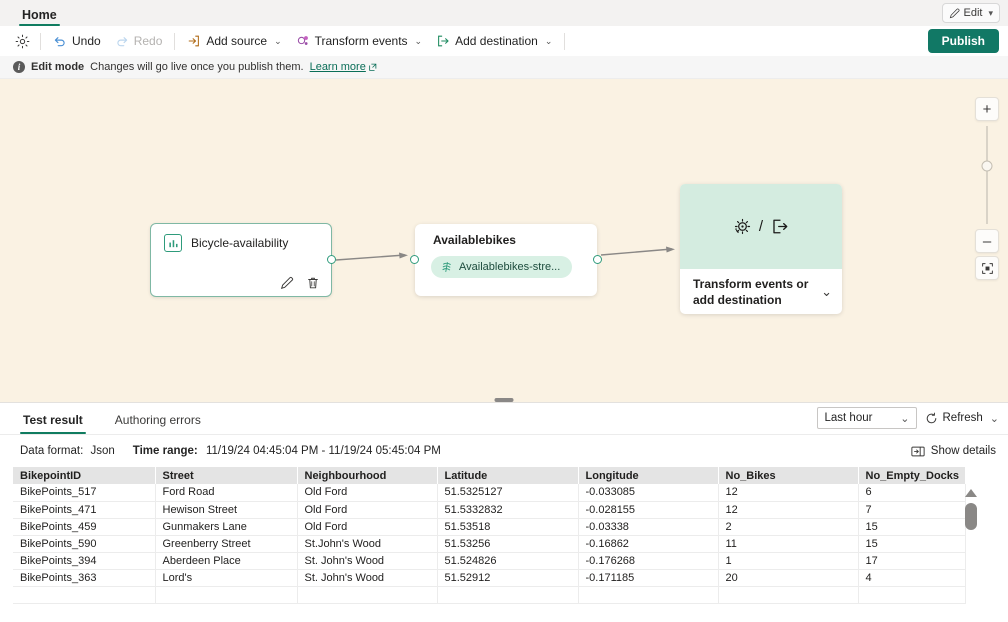  Describe the element at coordinates (912, 475) in the screenshot. I see `column-header: No_Empty_Docks` at that location.